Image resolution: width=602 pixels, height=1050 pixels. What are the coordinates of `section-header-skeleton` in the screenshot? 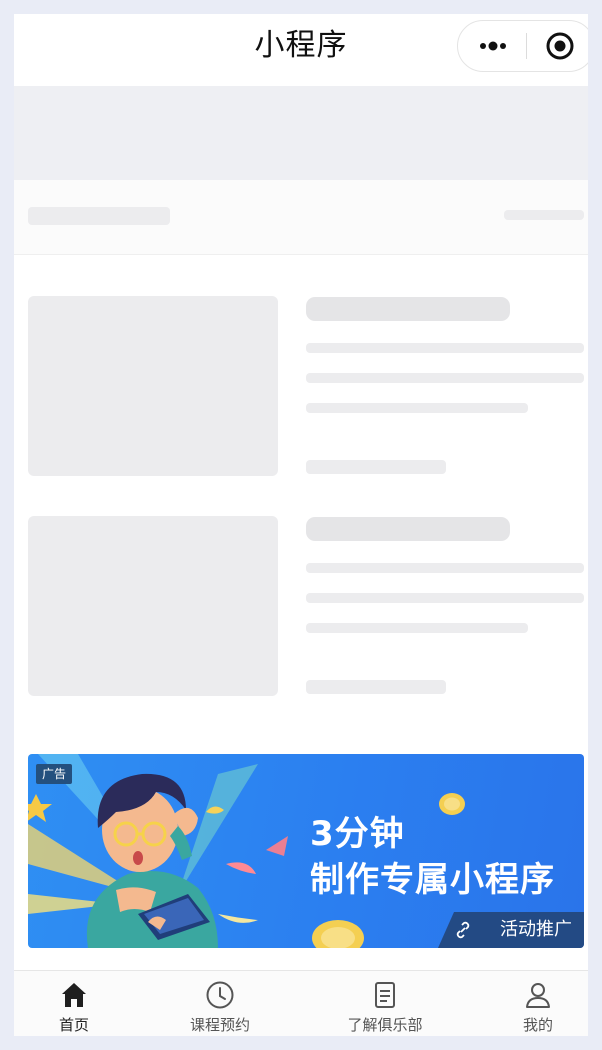 It's located at (301, 217).